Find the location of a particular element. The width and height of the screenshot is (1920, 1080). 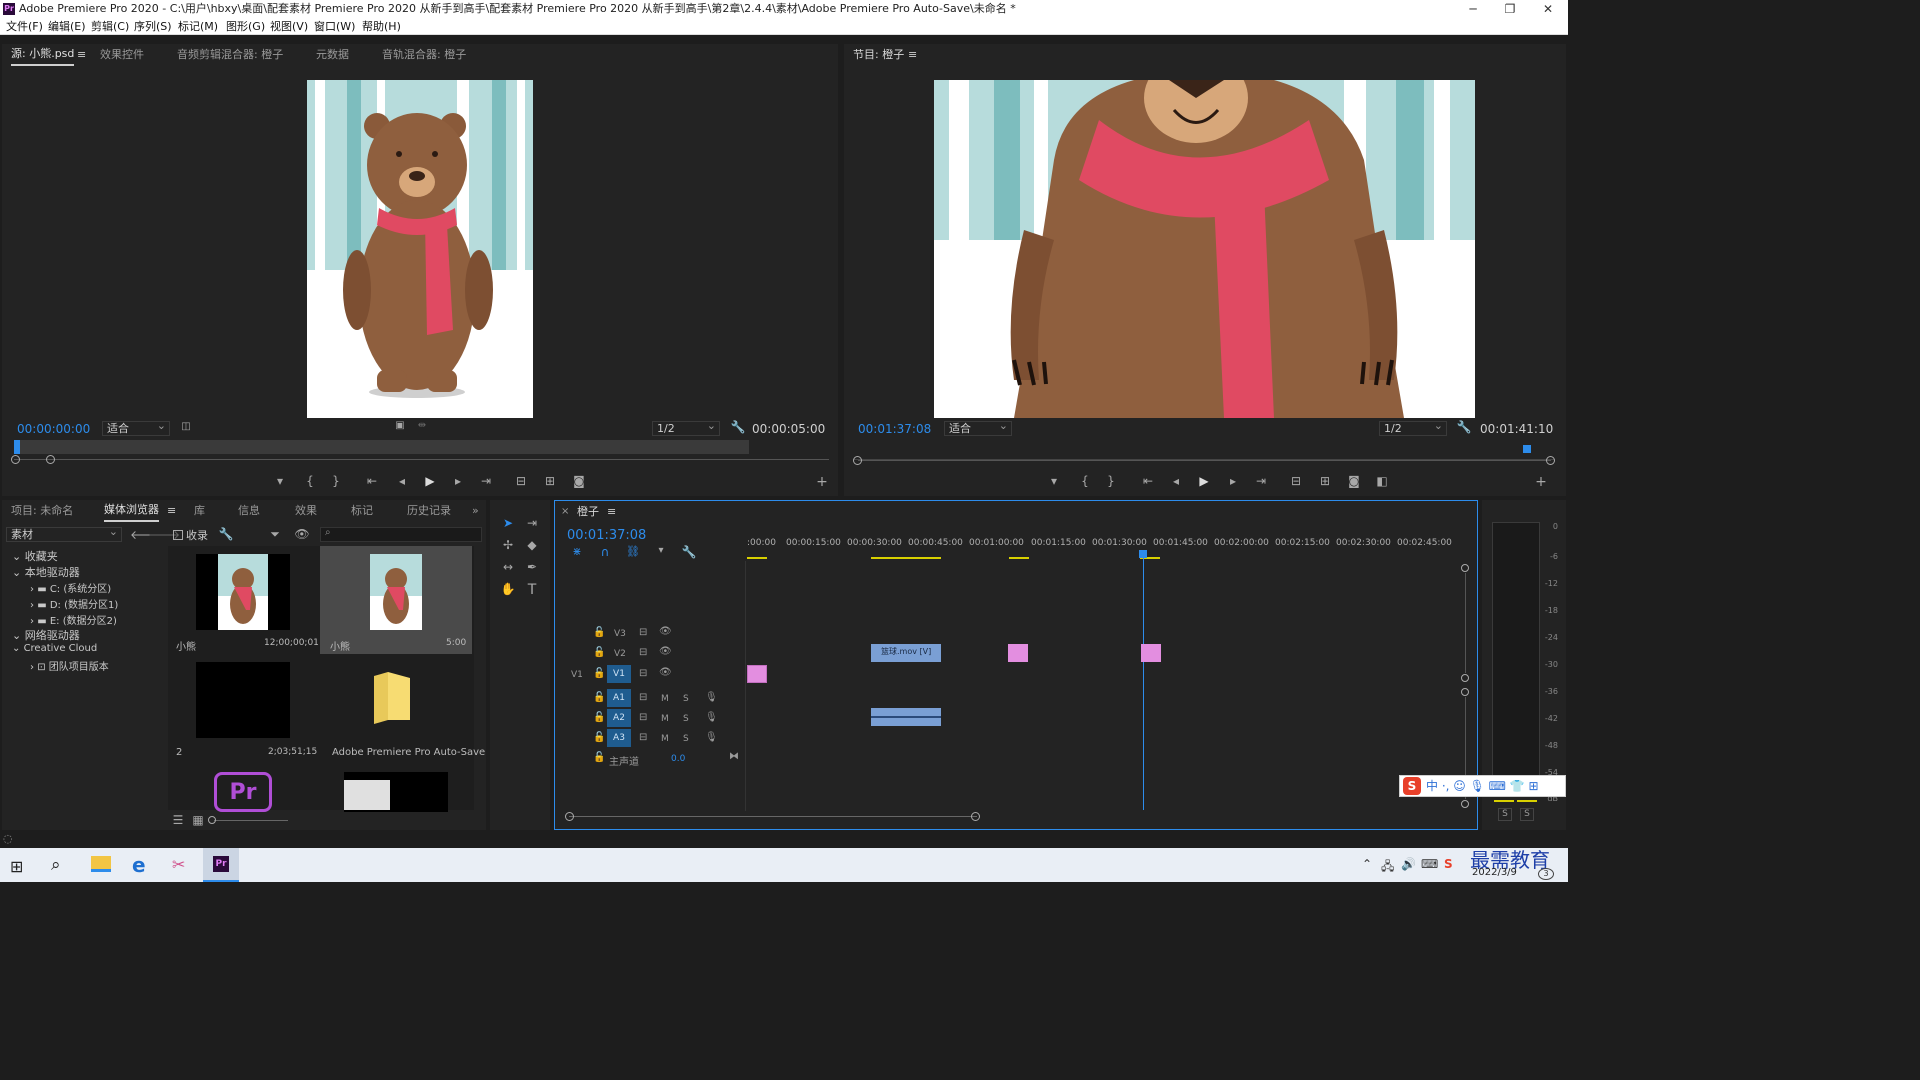

meter-solo-left-button: S is located at coordinates (1505, 814).